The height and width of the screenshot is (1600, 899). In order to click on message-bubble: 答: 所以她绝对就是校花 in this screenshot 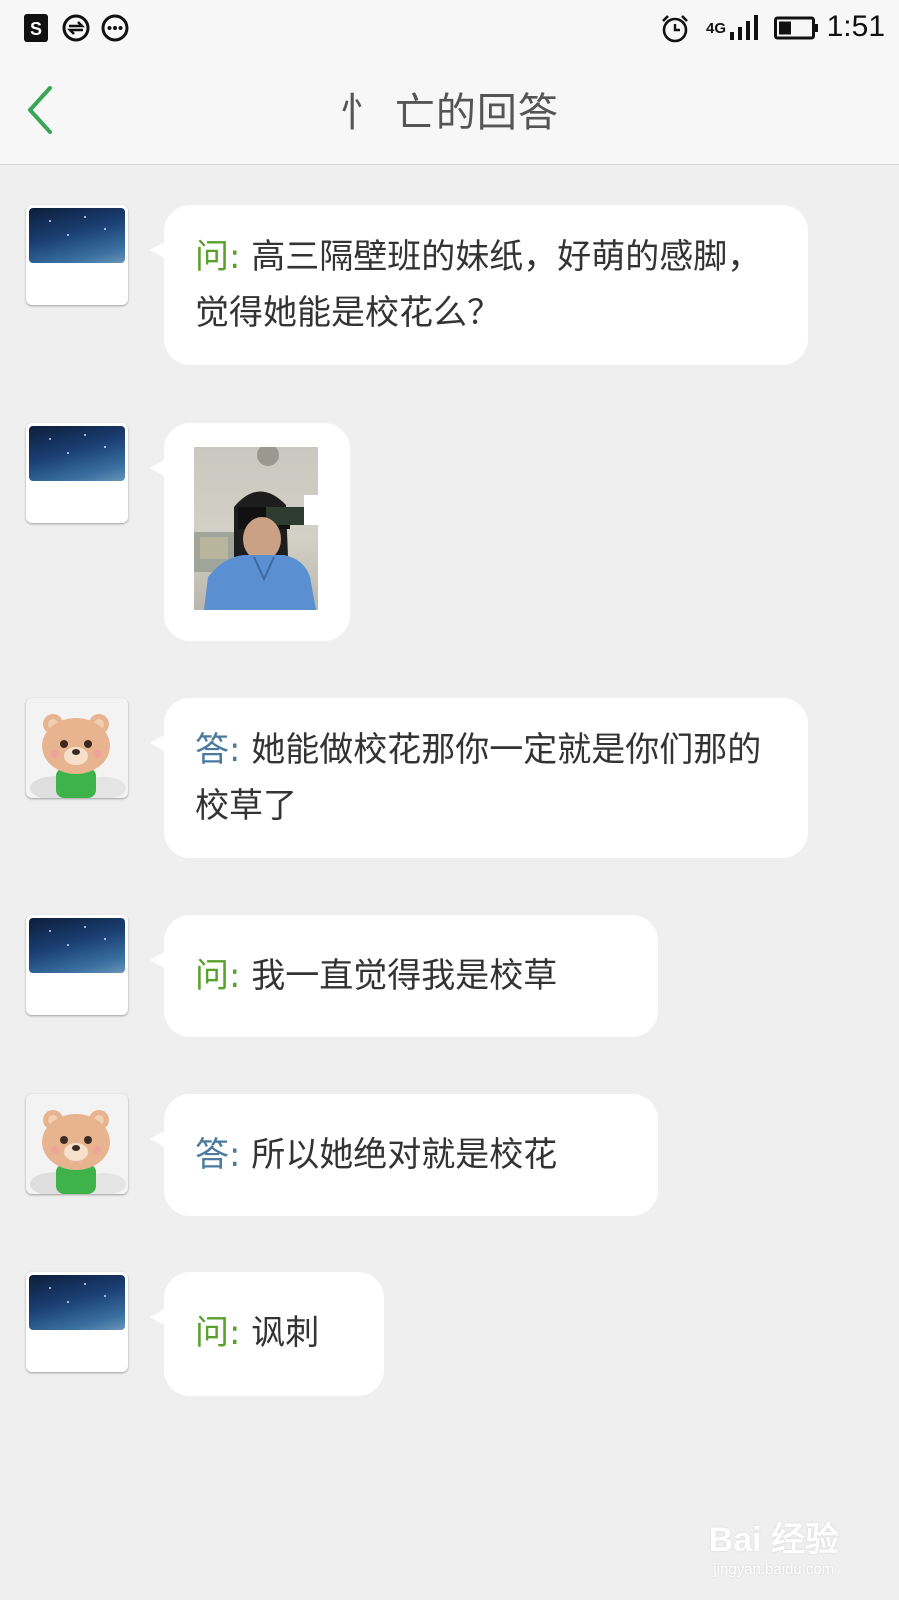, I will do `click(404, 1155)`.